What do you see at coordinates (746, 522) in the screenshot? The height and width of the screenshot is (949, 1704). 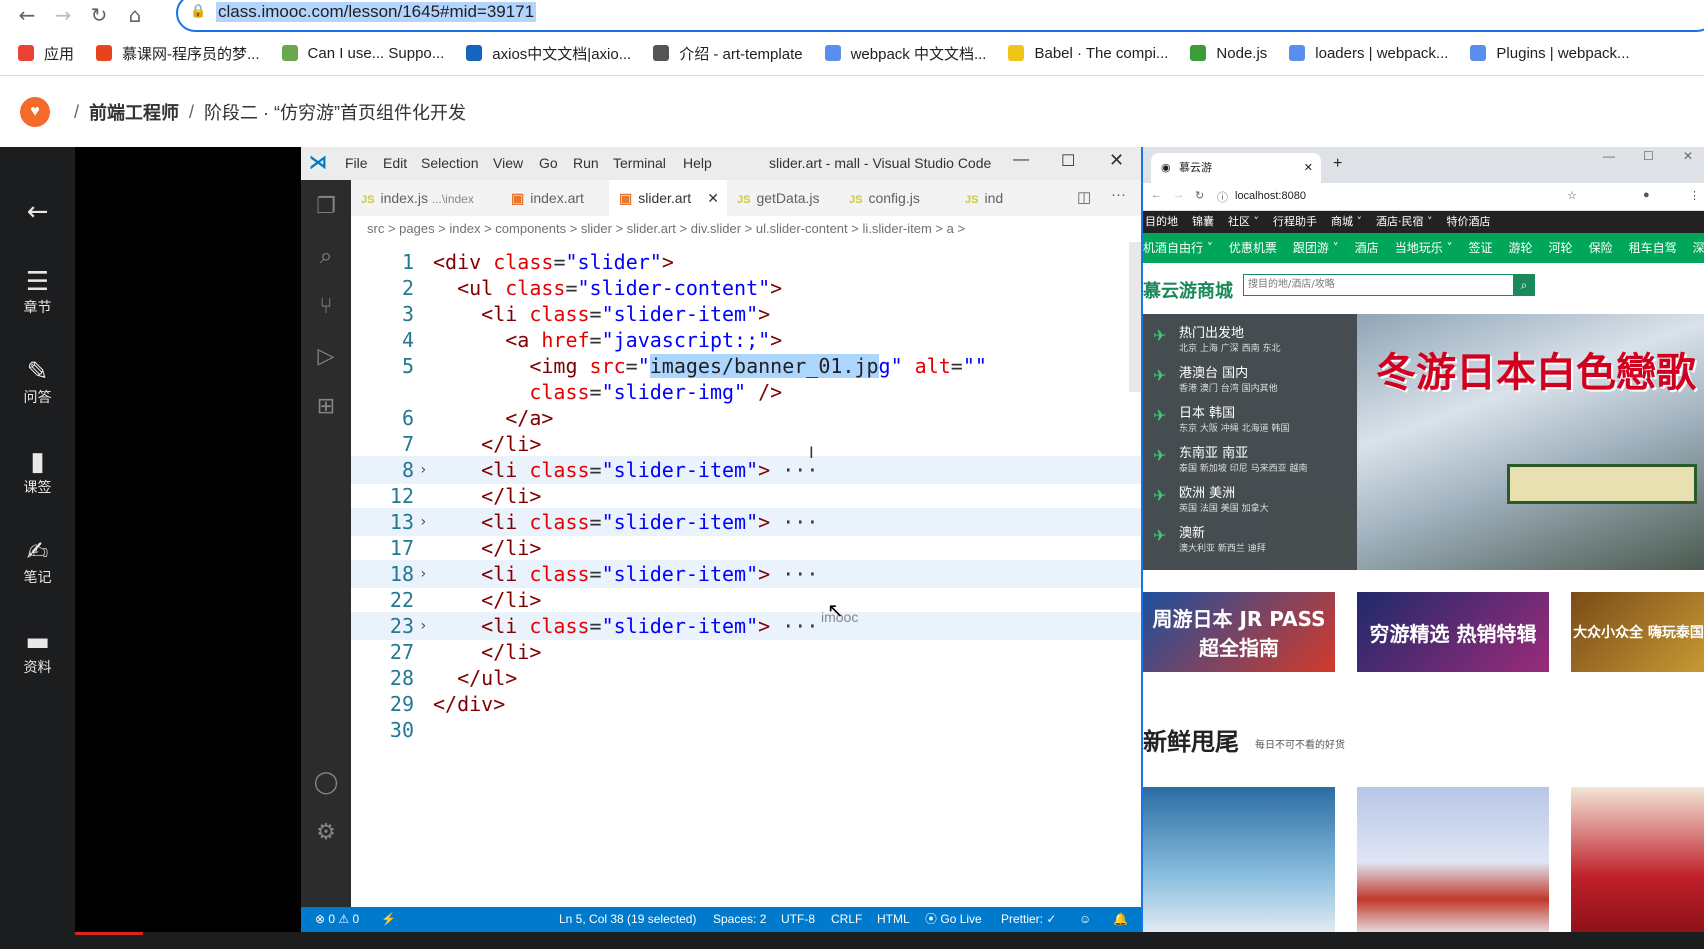 I see `code-line: 13 › <li class="slider-item"> ···` at bounding box center [746, 522].